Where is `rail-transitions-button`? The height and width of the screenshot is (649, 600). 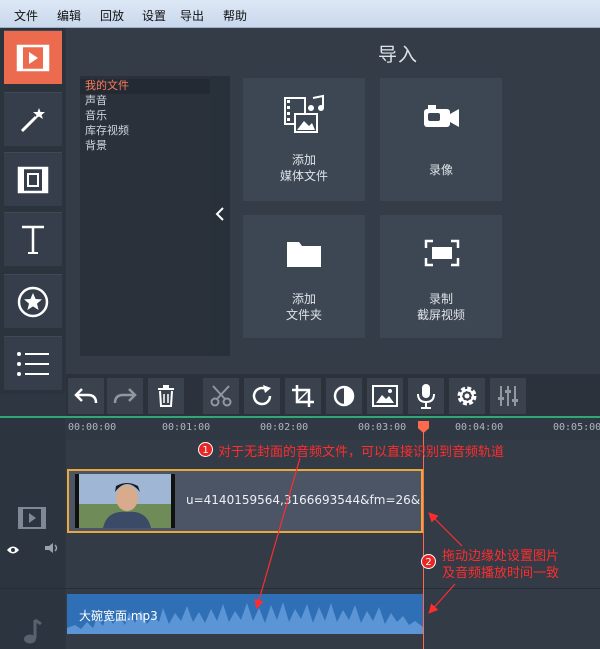
rail-transitions-button is located at coordinates (33, 179).